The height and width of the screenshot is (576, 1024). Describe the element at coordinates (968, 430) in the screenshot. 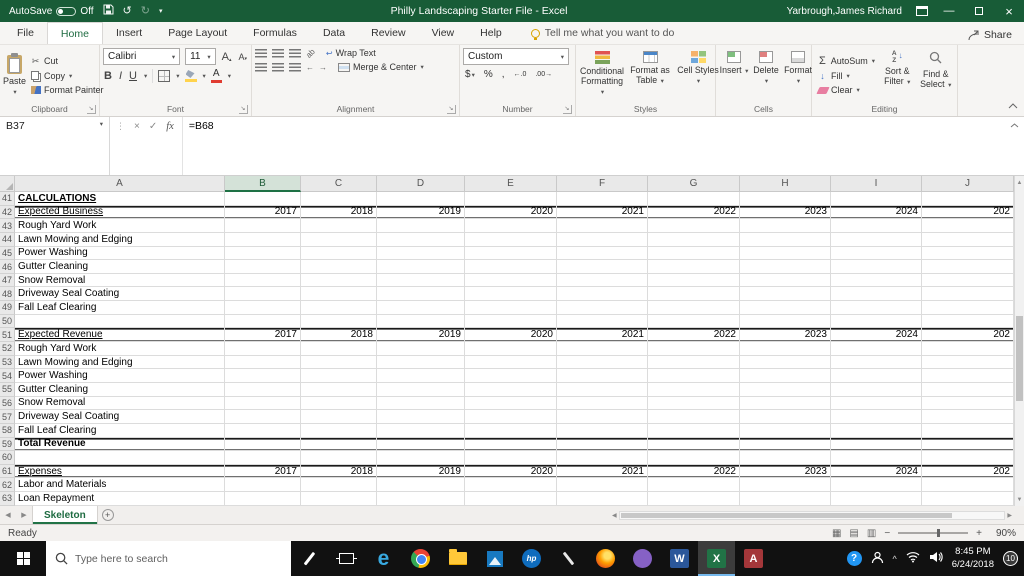

I see `cell-J58` at that location.